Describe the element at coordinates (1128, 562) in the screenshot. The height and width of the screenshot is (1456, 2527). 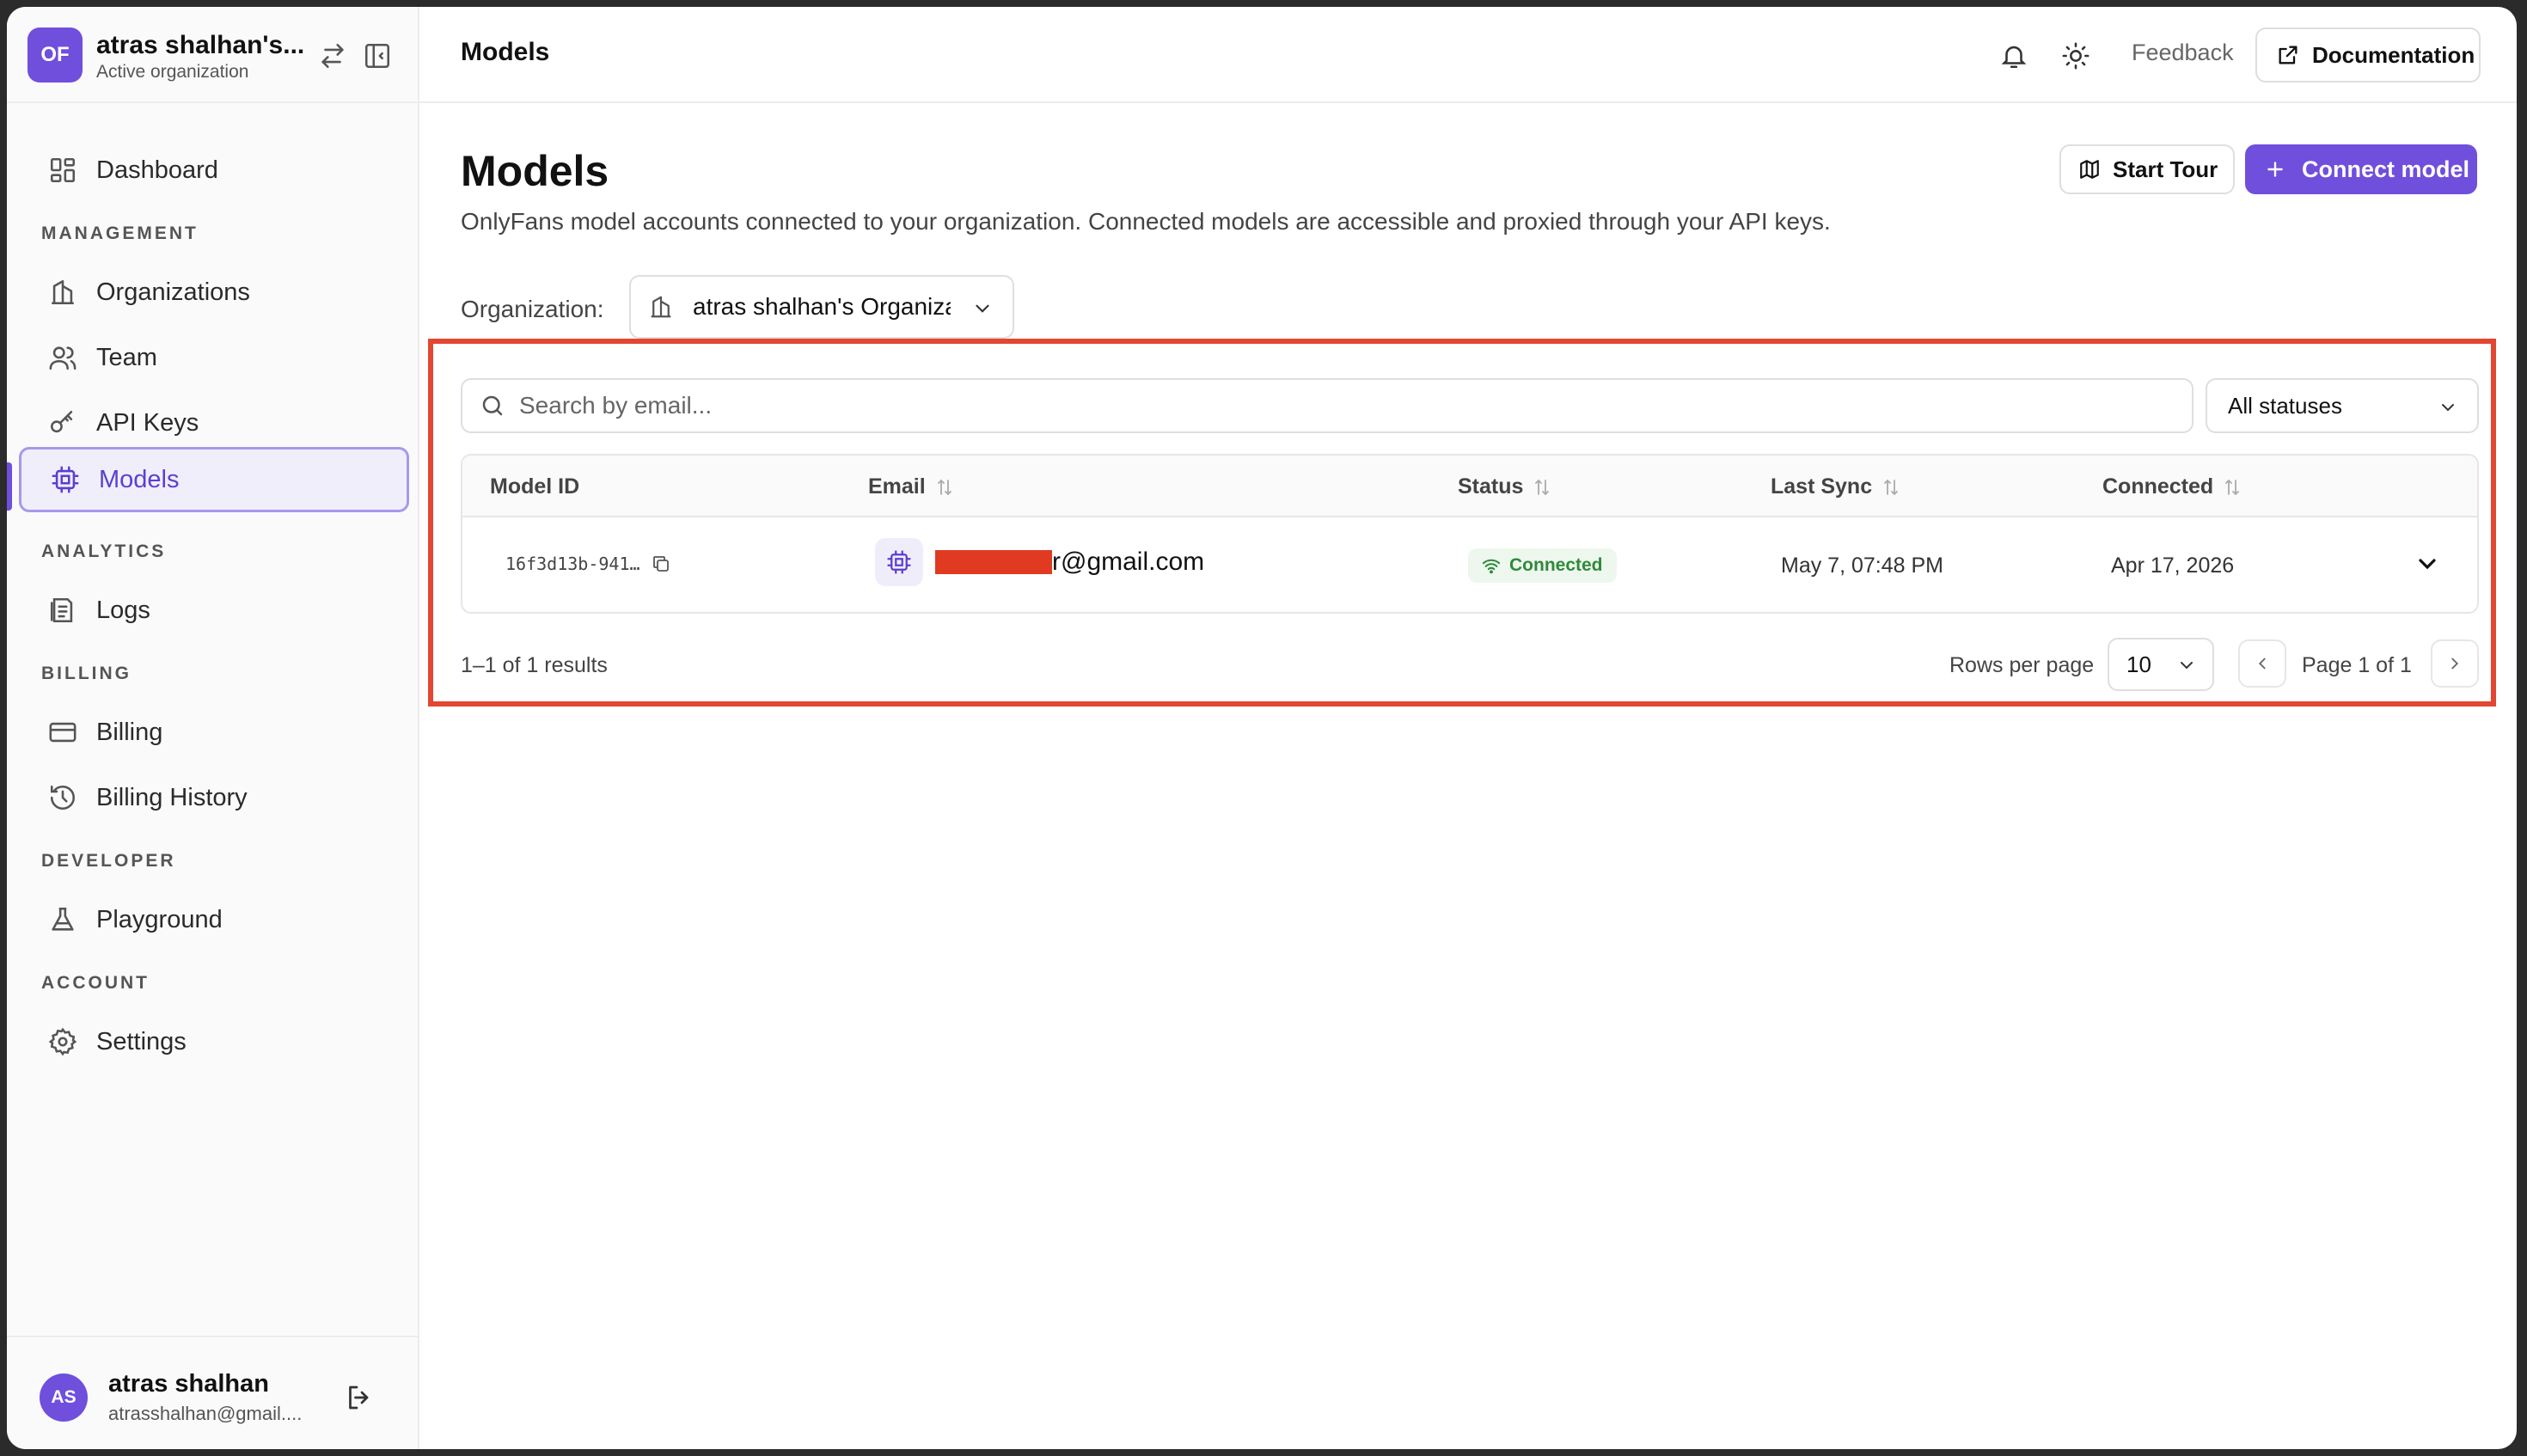
I see `email-text: r@gmail.com` at that location.